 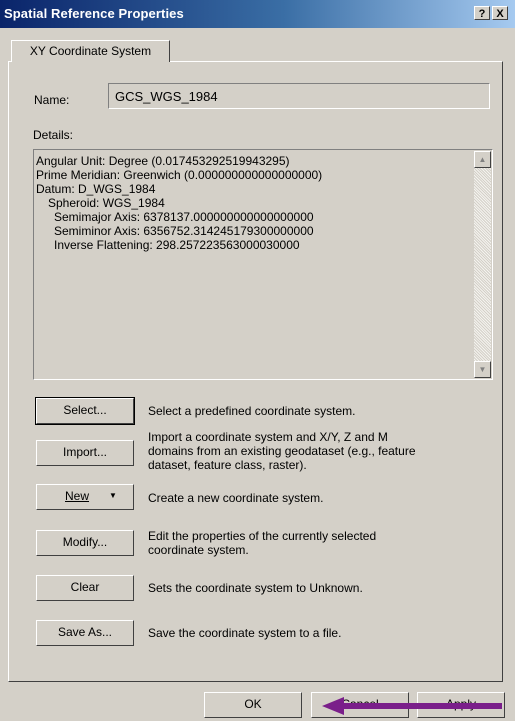 I want to click on help-button: ?, so click(x=482, y=13).